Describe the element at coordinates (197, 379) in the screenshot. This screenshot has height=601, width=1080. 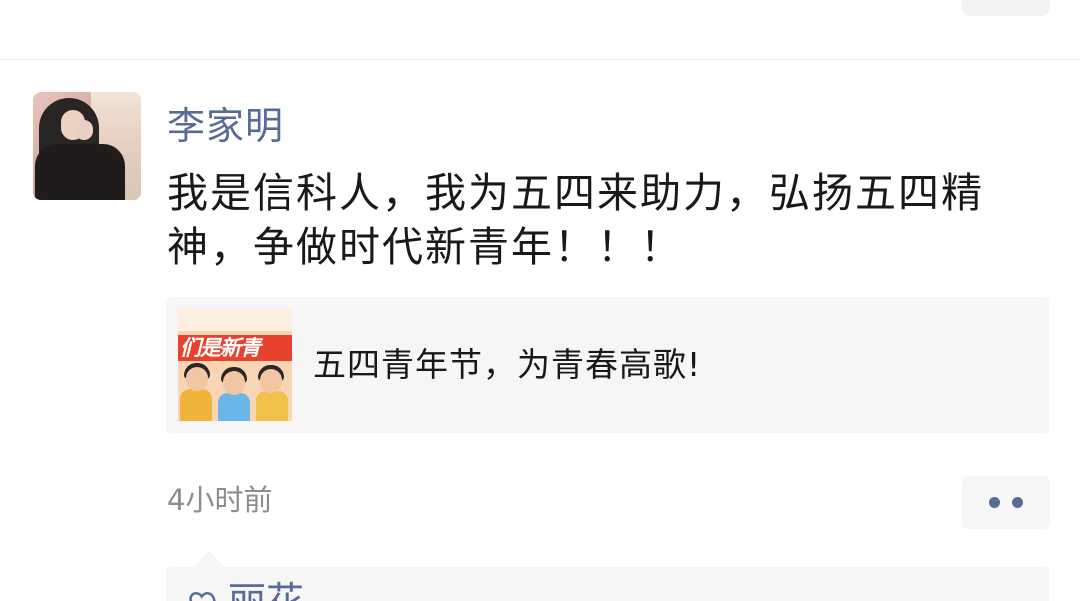
I see `thumbnail-person-1-head` at that location.